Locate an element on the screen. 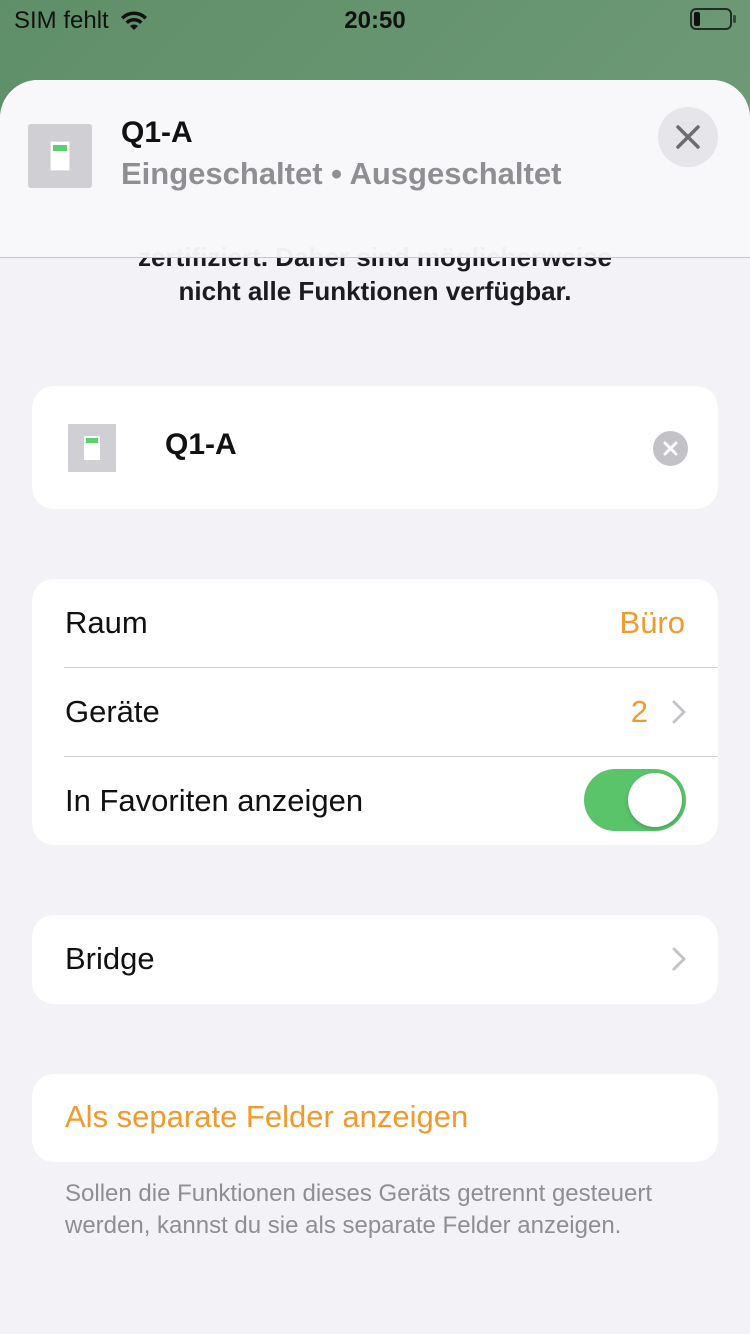  name-card: Q1-A is located at coordinates (375, 447).